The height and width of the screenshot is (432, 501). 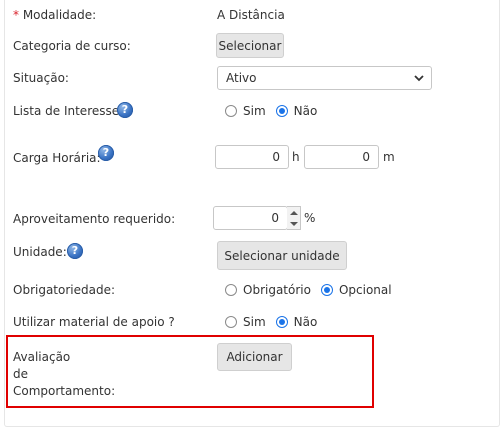 I want to click on material-radio-group: Sim Não, so click(x=276, y=322).